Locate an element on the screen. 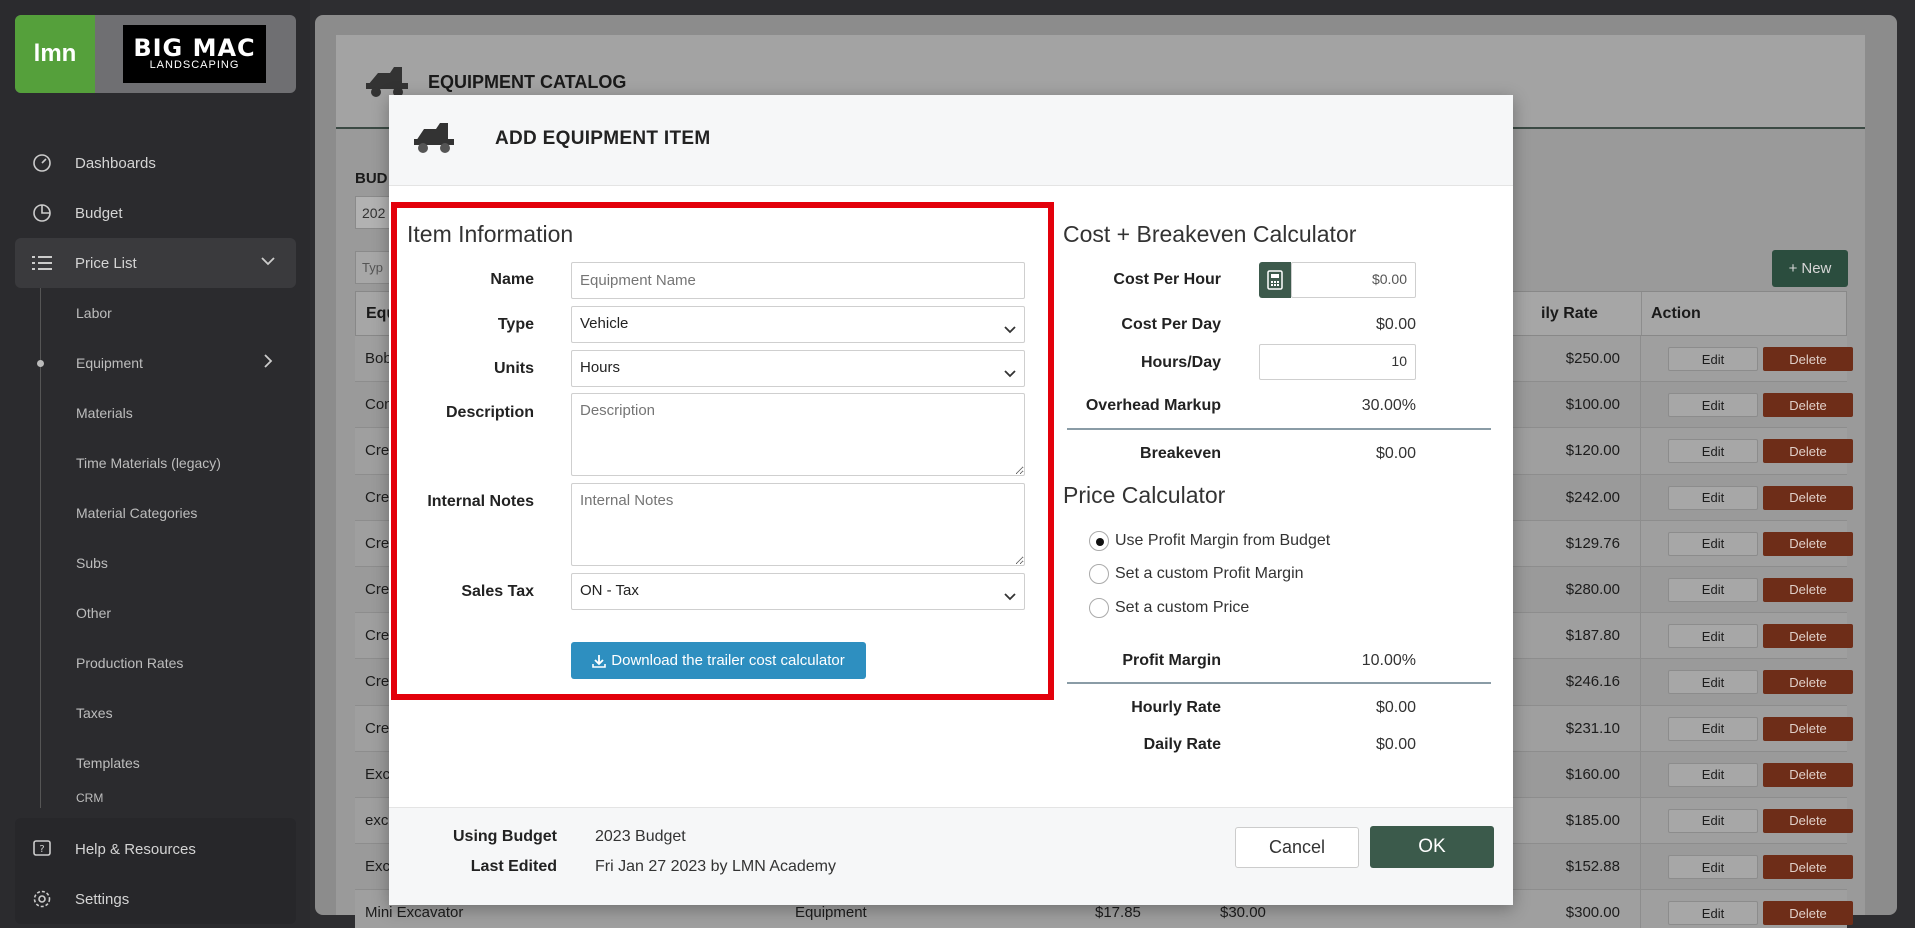  row-name: Exc is located at coordinates (378, 774).